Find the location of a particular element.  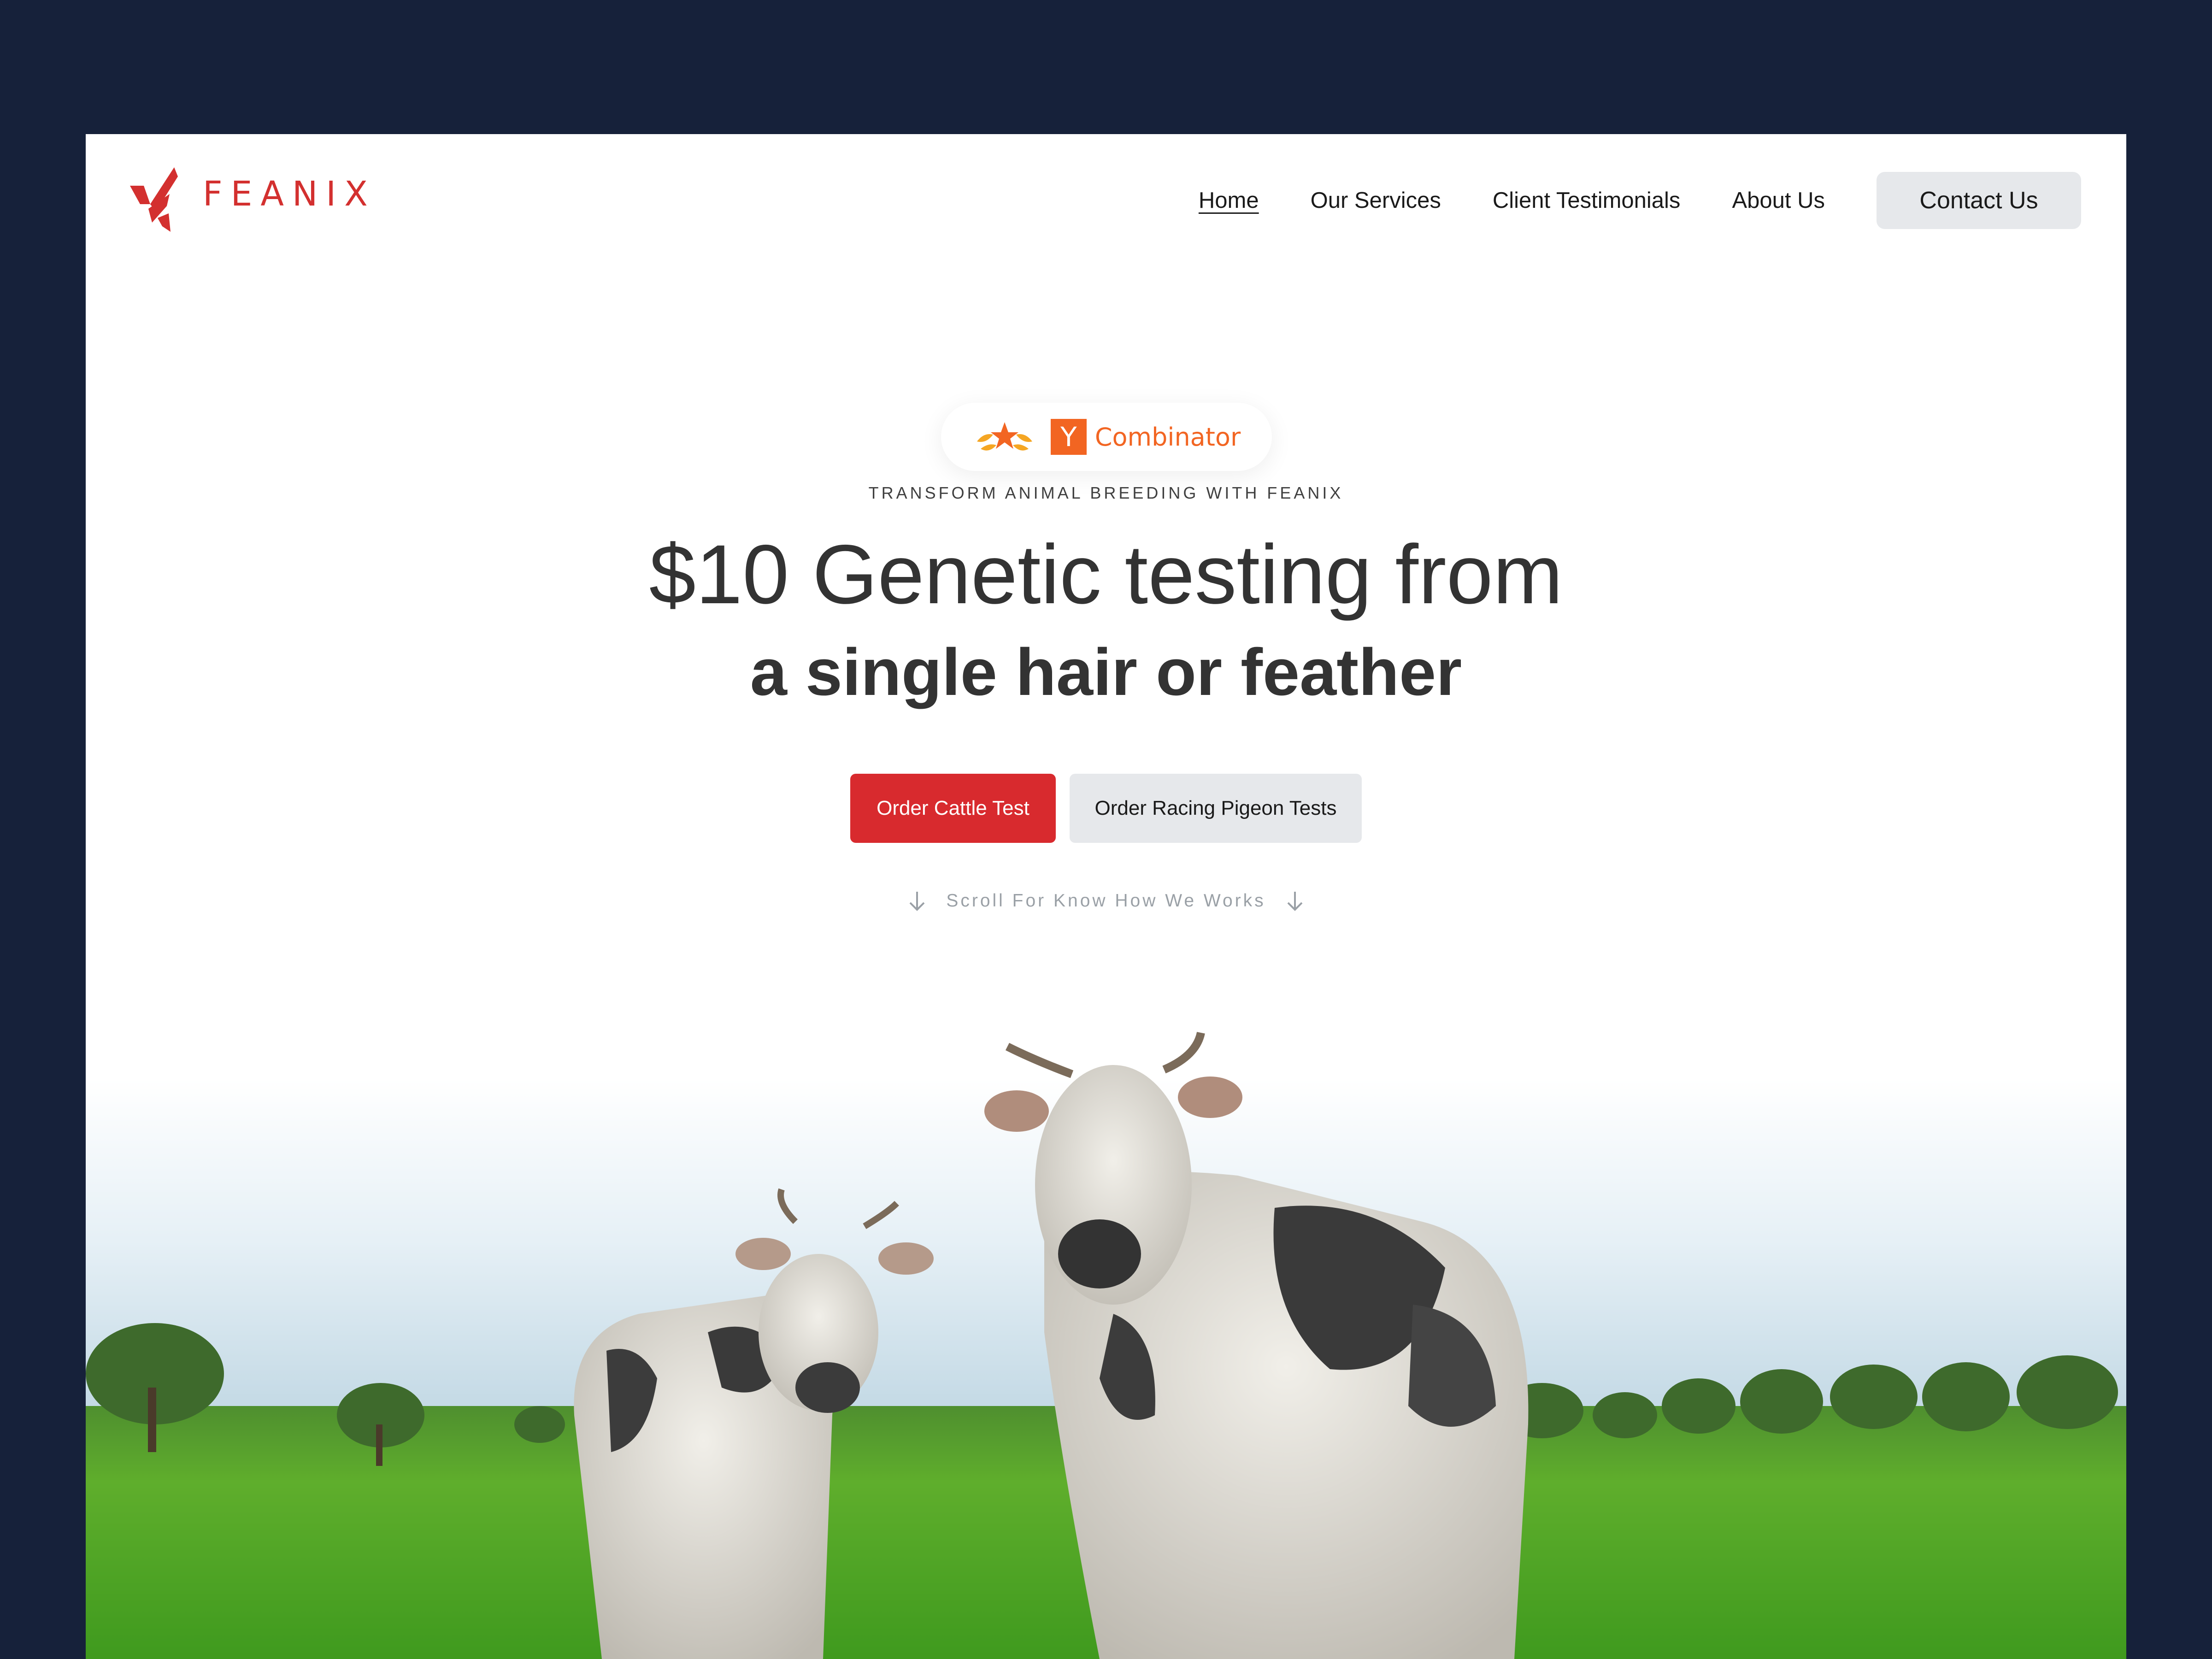

contact-us-button: Contact Us is located at coordinates (1979, 200).